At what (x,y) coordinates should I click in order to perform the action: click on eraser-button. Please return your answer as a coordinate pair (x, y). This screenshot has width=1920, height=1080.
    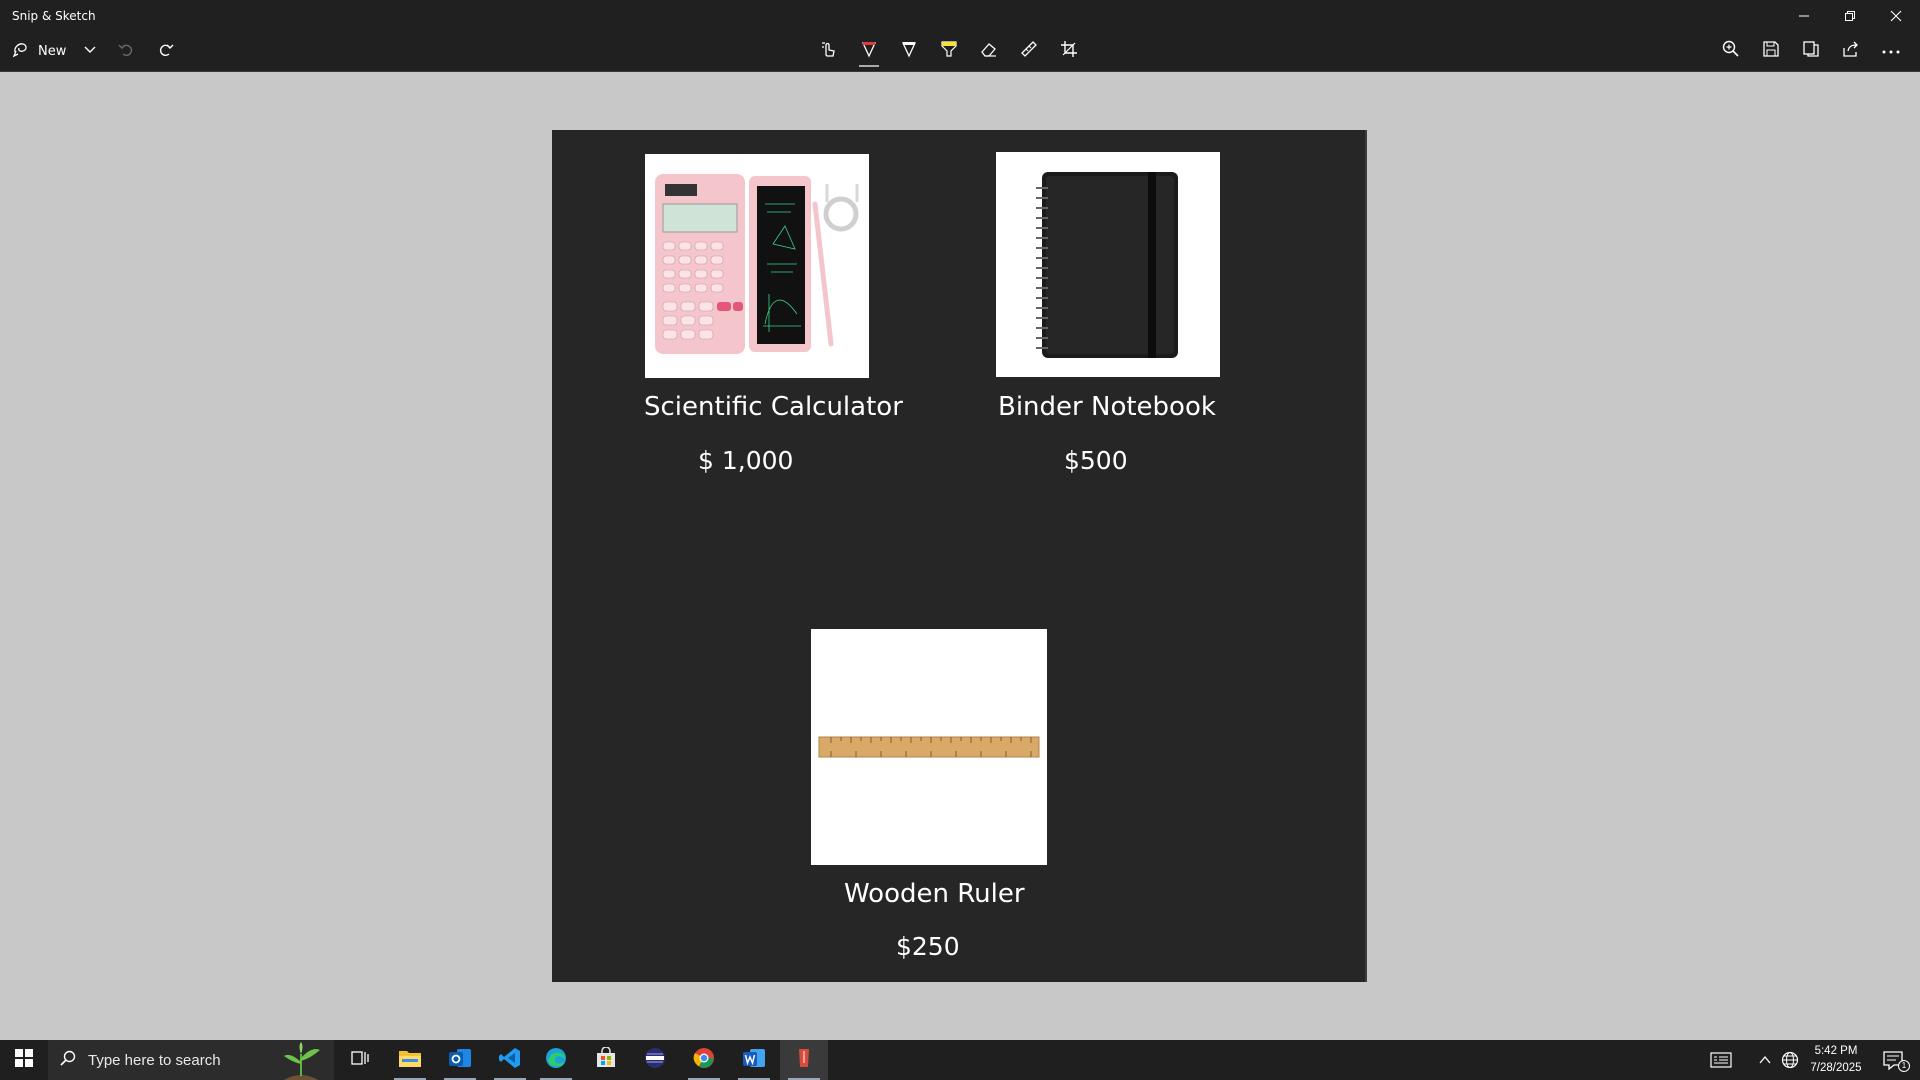
    Looking at the image, I should click on (989, 51).